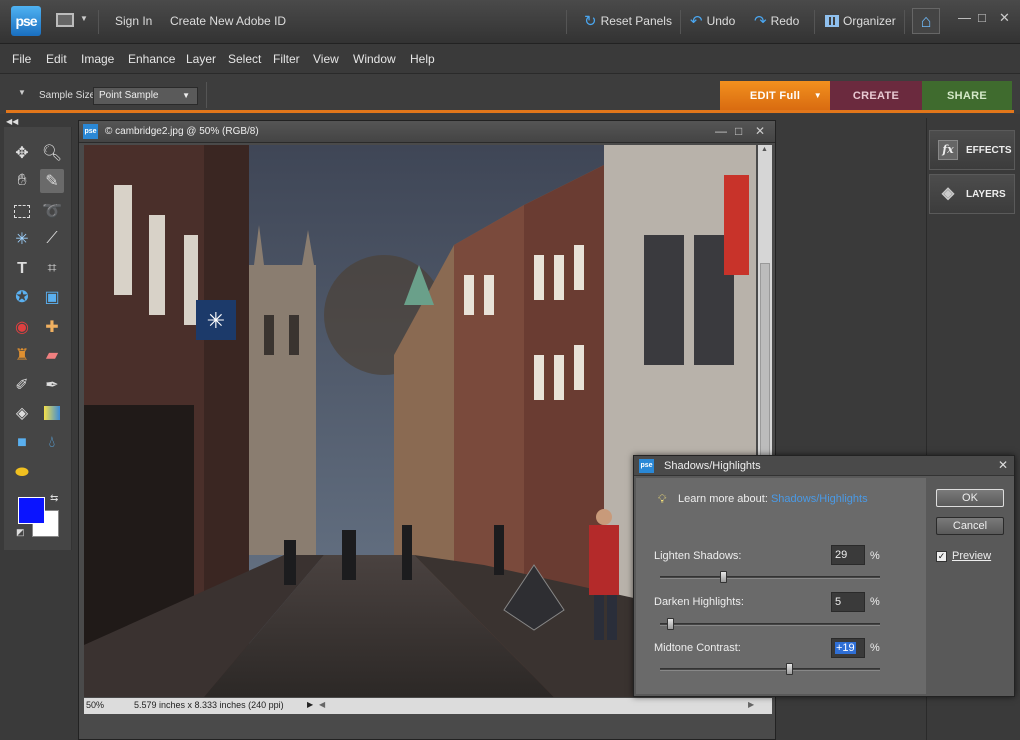  What do you see at coordinates (764, 149) in the screenshot?
I see `scroll-up-icon: ▲` at bounding box center [764, 149].